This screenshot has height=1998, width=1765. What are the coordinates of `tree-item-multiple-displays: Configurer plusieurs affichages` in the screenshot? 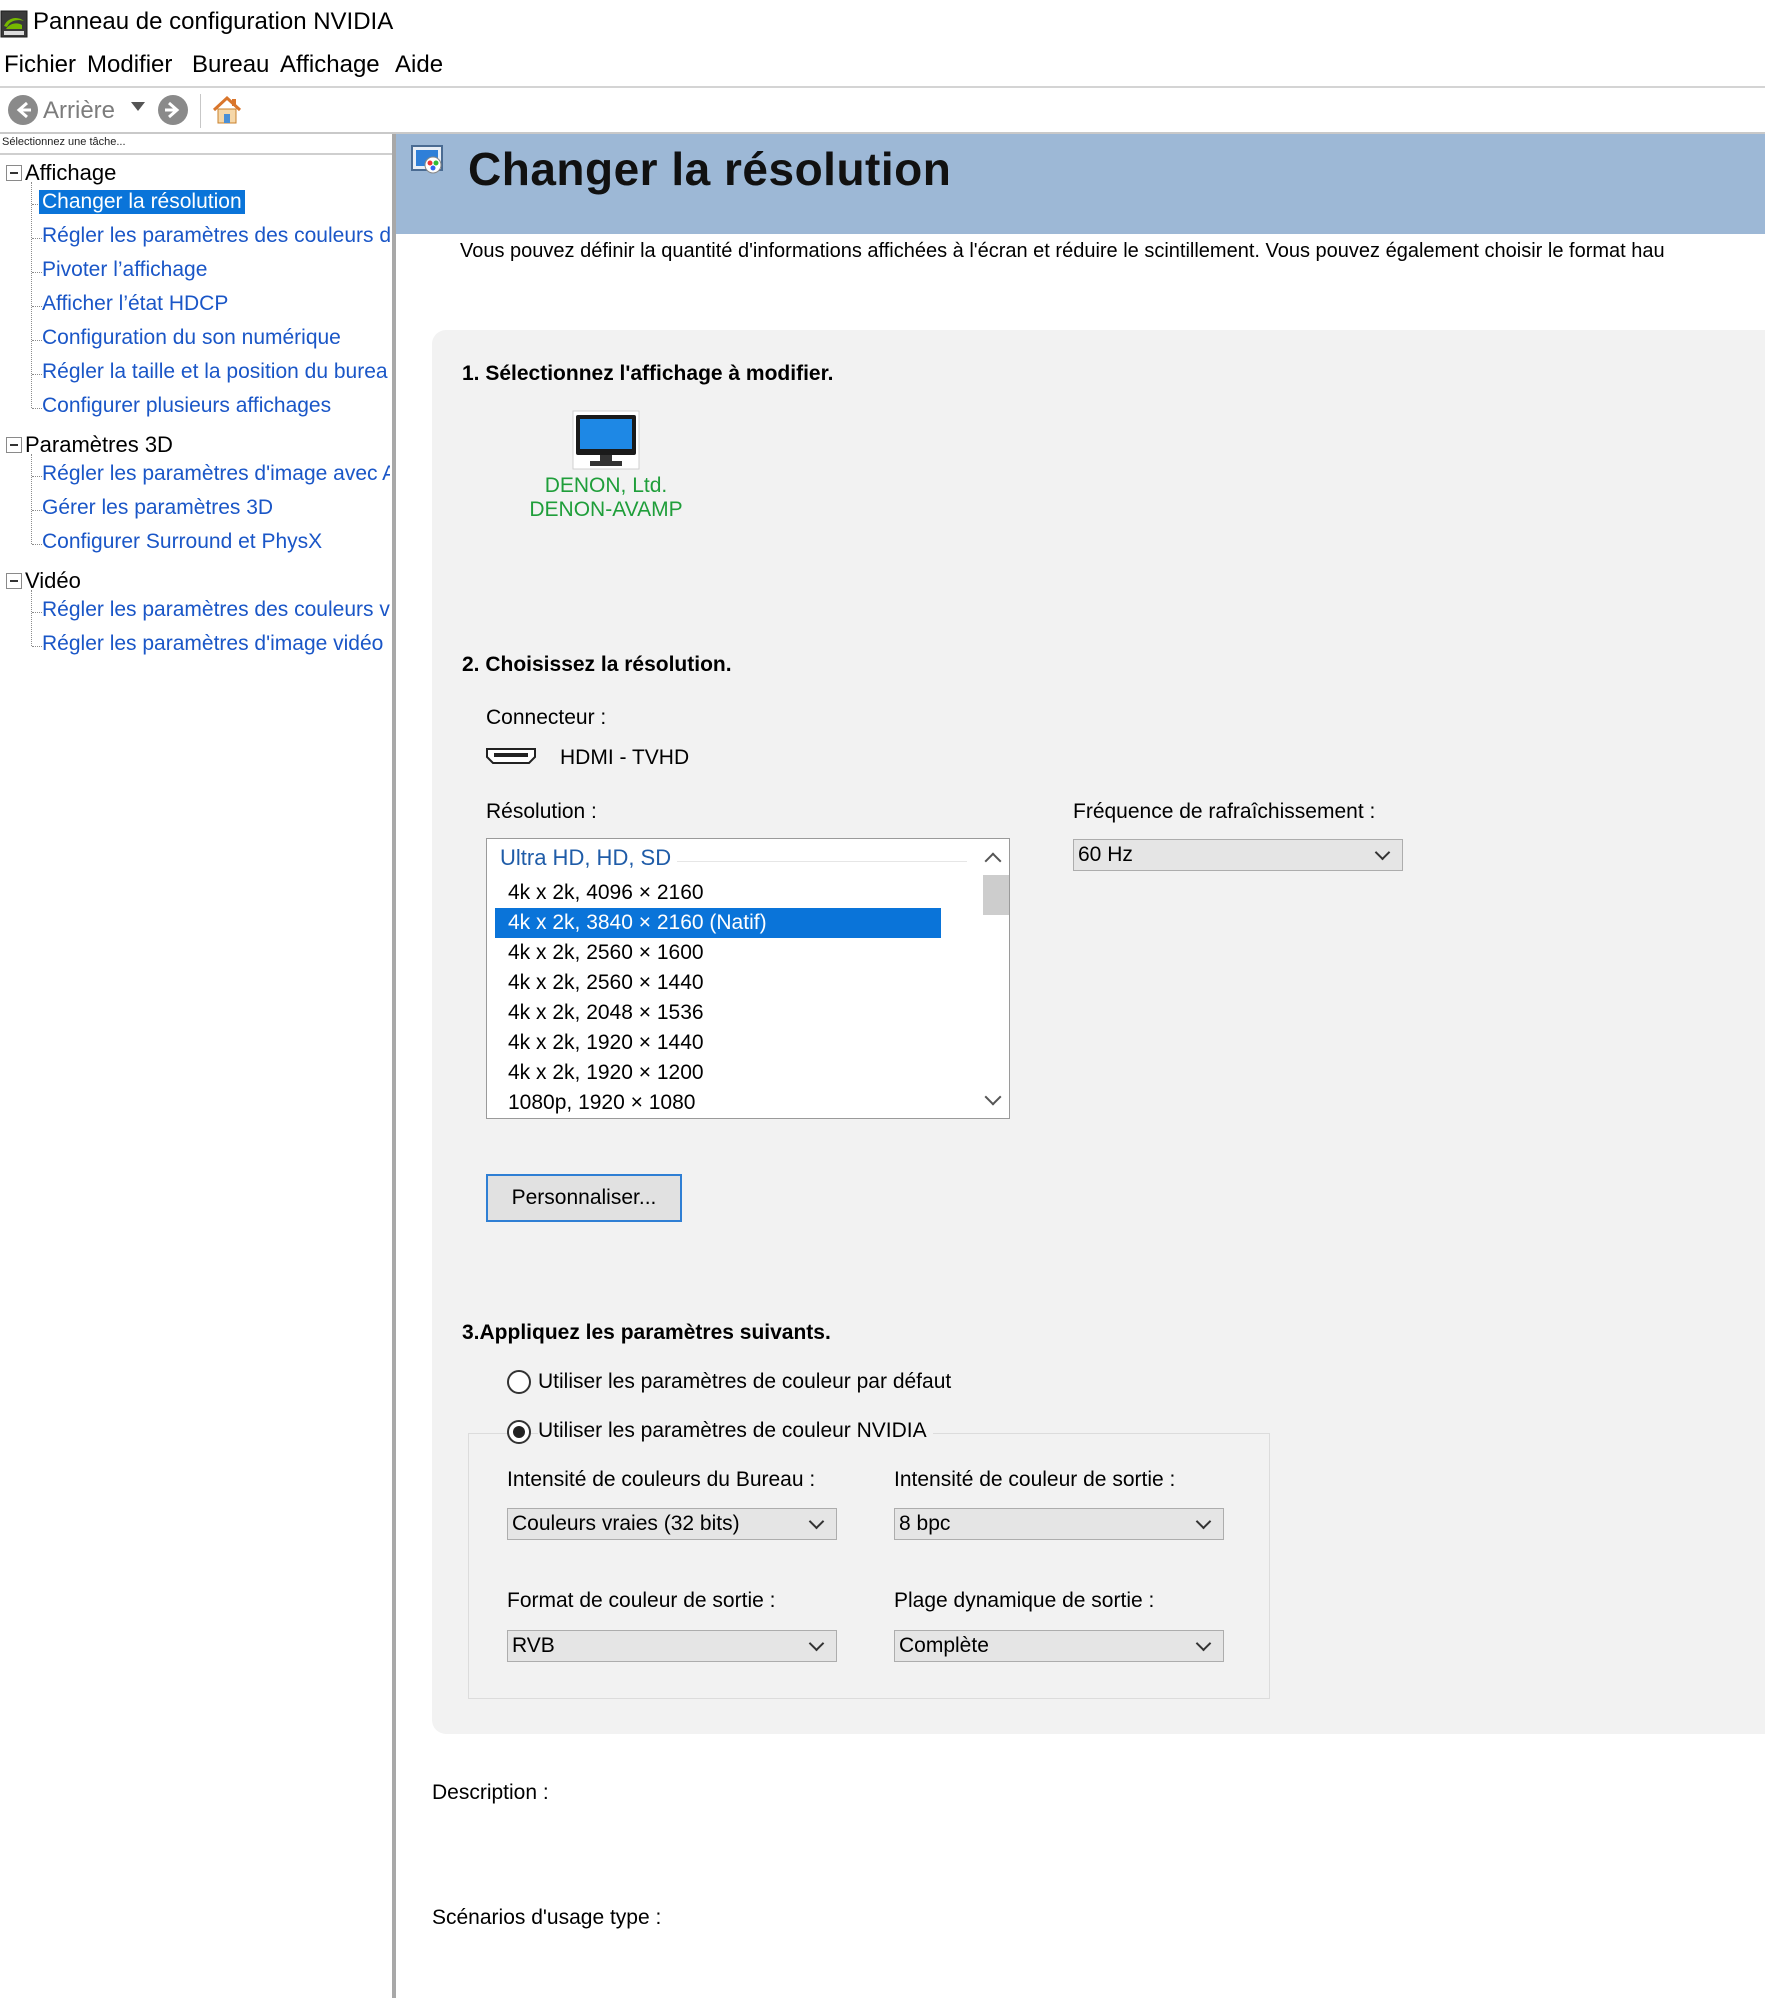 It's located at (216, 406).